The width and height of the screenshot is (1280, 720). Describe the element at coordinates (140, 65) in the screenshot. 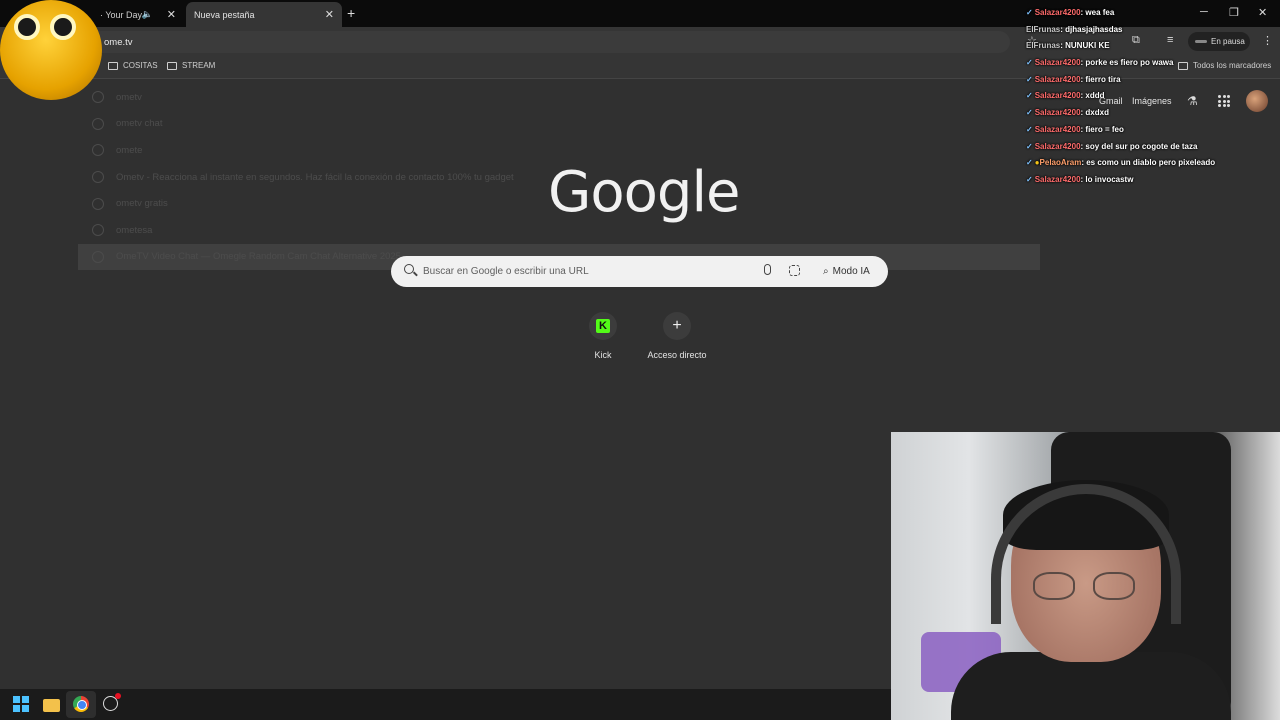

I see `bookmark-label: COSITAS` at that location.